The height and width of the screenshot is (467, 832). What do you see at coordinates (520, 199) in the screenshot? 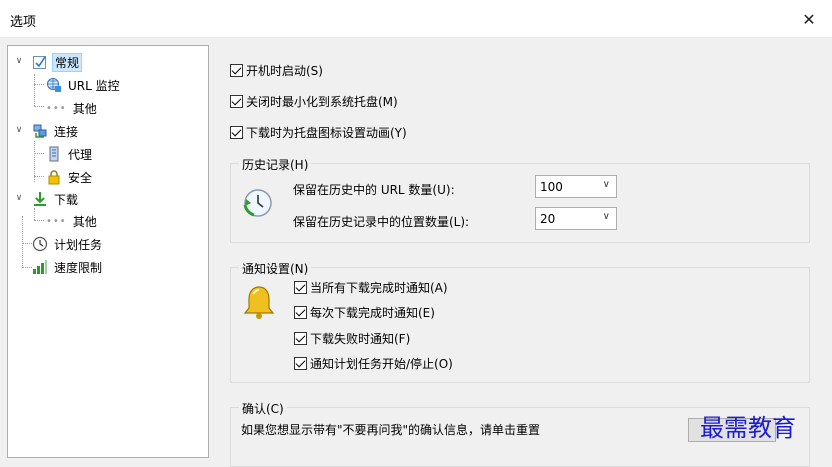
I see `history-group: 历史记录(H)` at bounding box center [520, 199].